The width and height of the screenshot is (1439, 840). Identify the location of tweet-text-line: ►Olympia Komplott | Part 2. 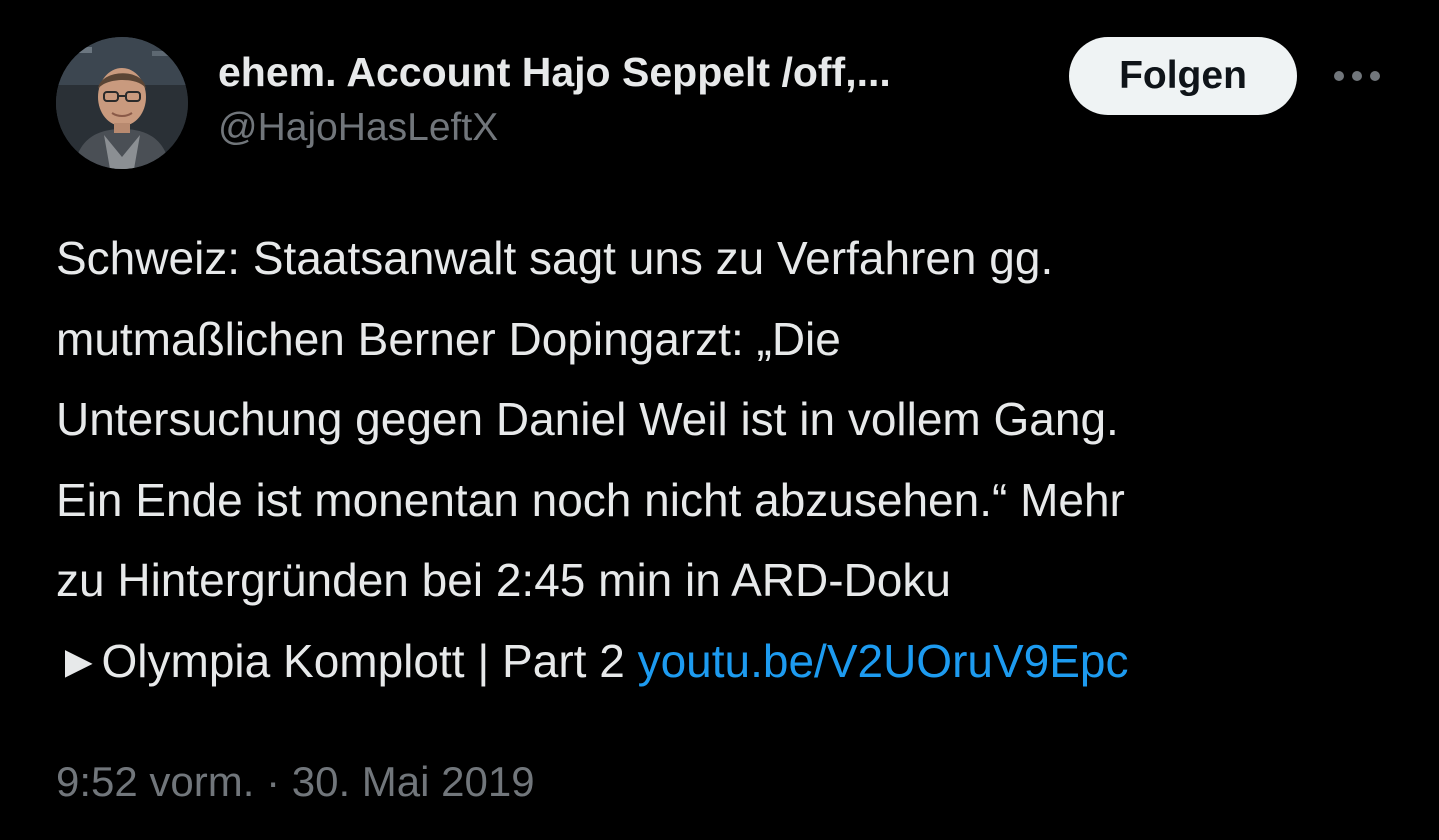
(347, 660).